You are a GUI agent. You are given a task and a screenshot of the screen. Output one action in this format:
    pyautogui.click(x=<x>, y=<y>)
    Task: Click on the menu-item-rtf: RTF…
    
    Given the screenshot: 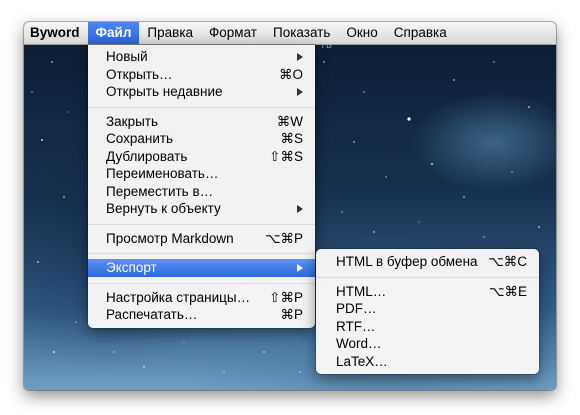 What is the action you would take?
    pyautogui.click(x=427, y=327)
    